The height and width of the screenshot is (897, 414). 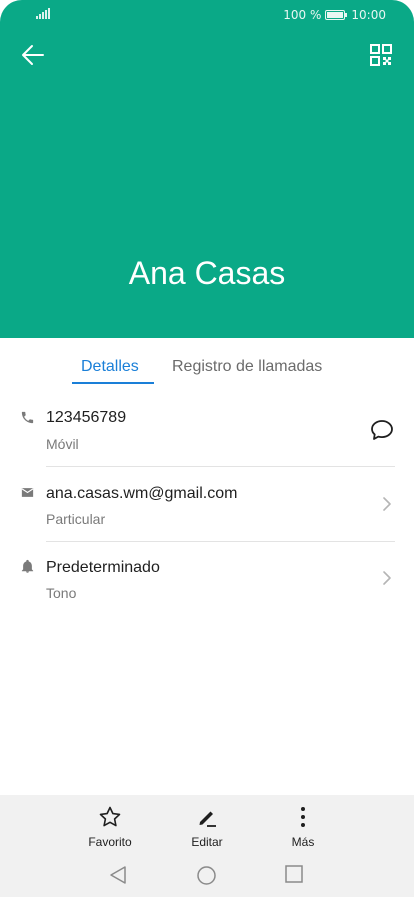 What do you see at coordinates (381, 55) in the screenshot?
I see `qr-code-icon` at bounding box center [381, 55].